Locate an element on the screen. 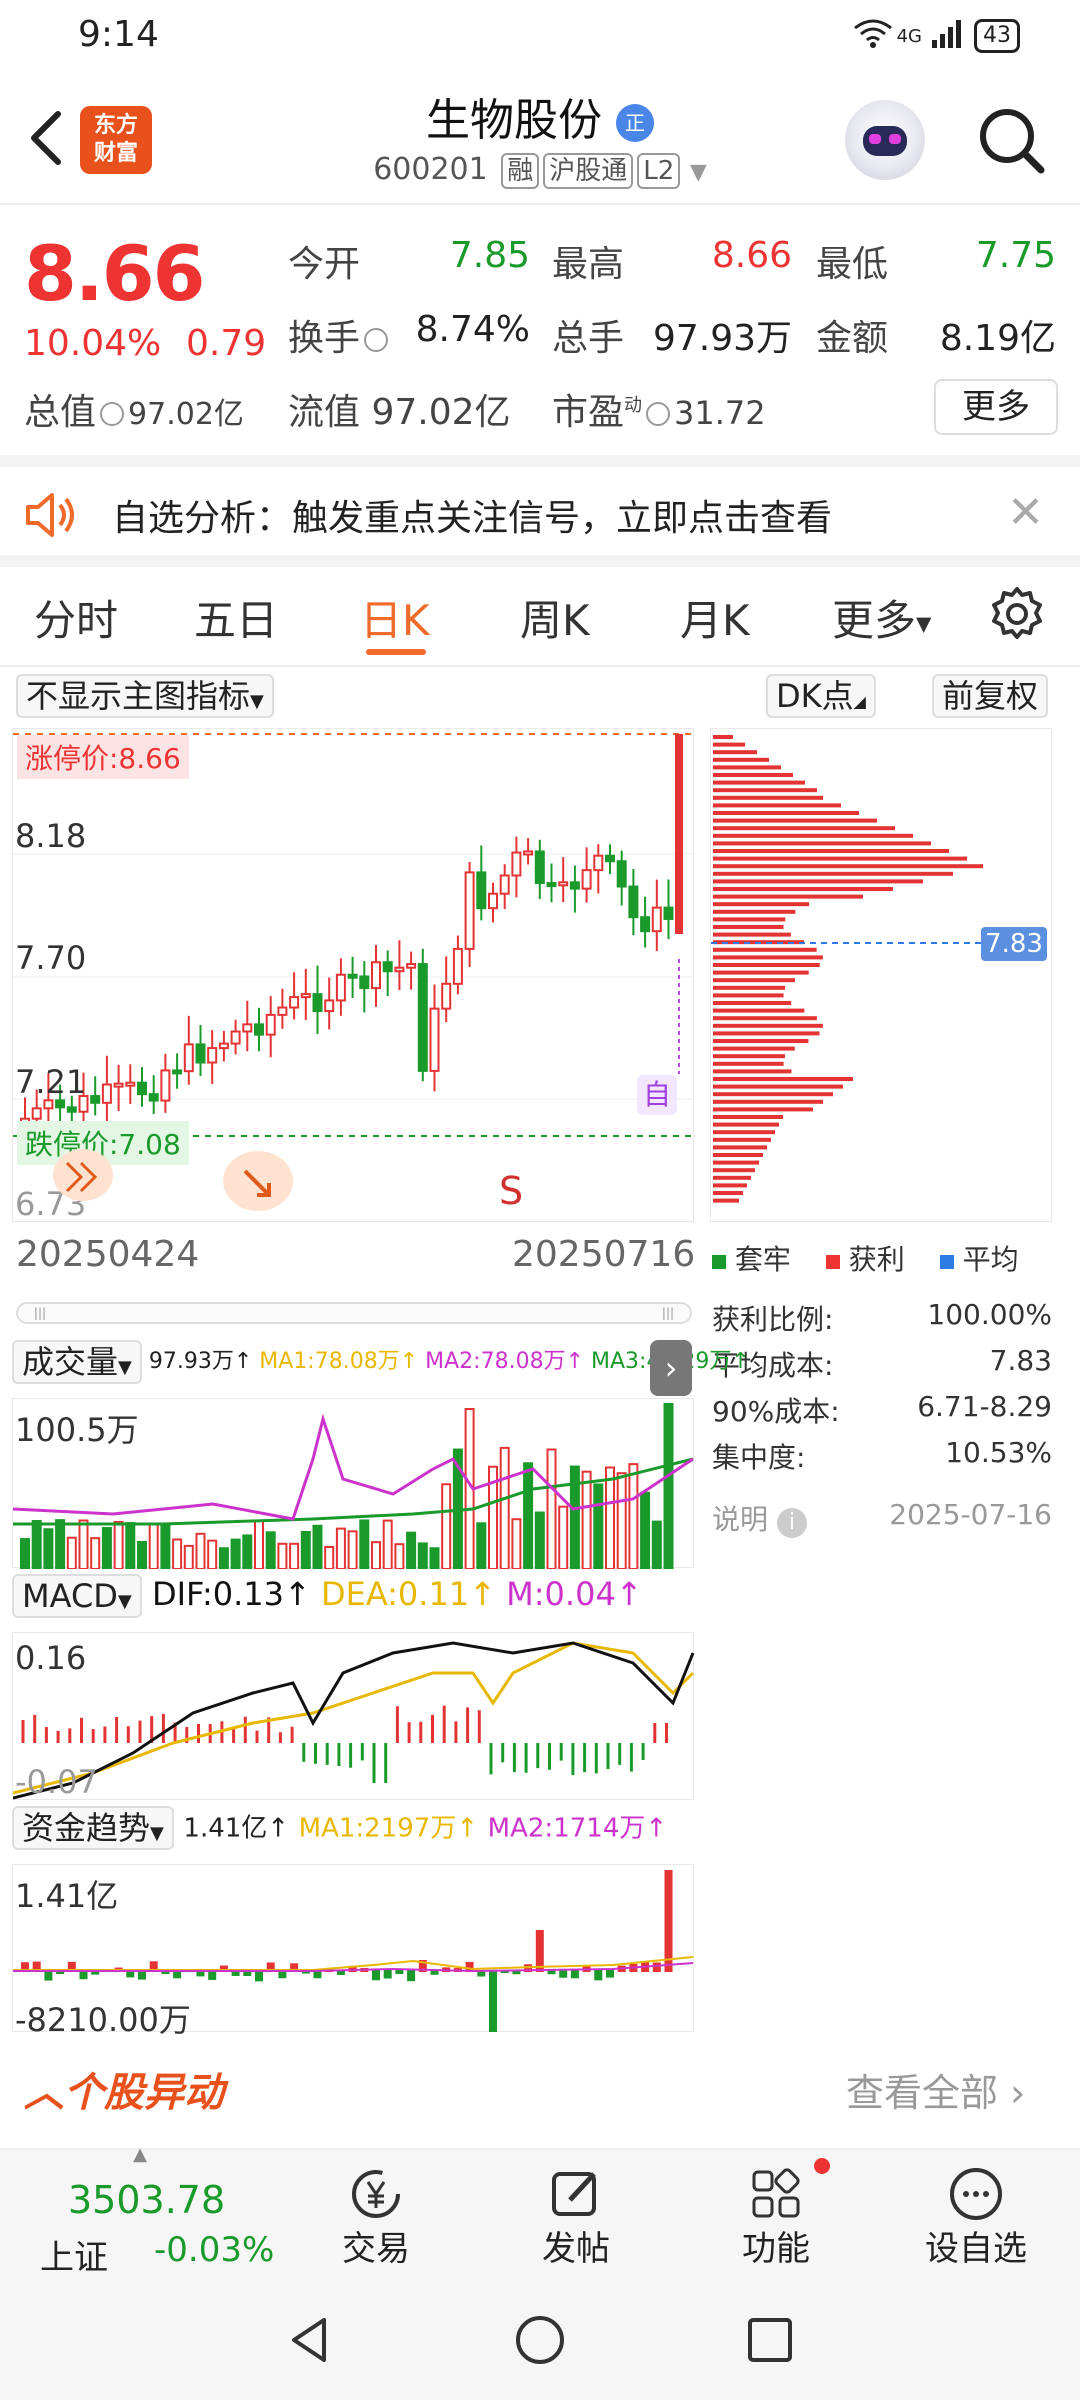 The height and width of the screenshot is (2400, 1080). tab-monthly-k: 月K is located at coordinates (715, 617).